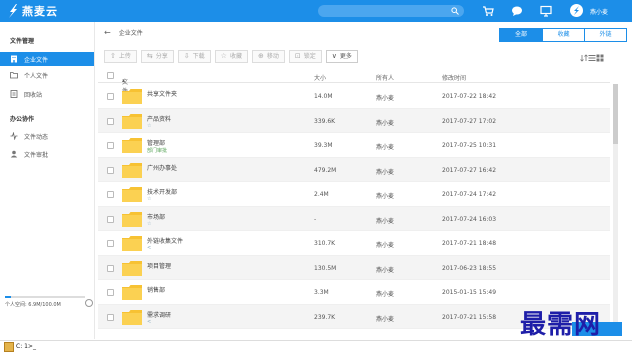 This screenshot has width=632, height=352. Describe the element at coordinates (316, 346) in the screenshot. I see `taskbar: C: 1>_` at that location.